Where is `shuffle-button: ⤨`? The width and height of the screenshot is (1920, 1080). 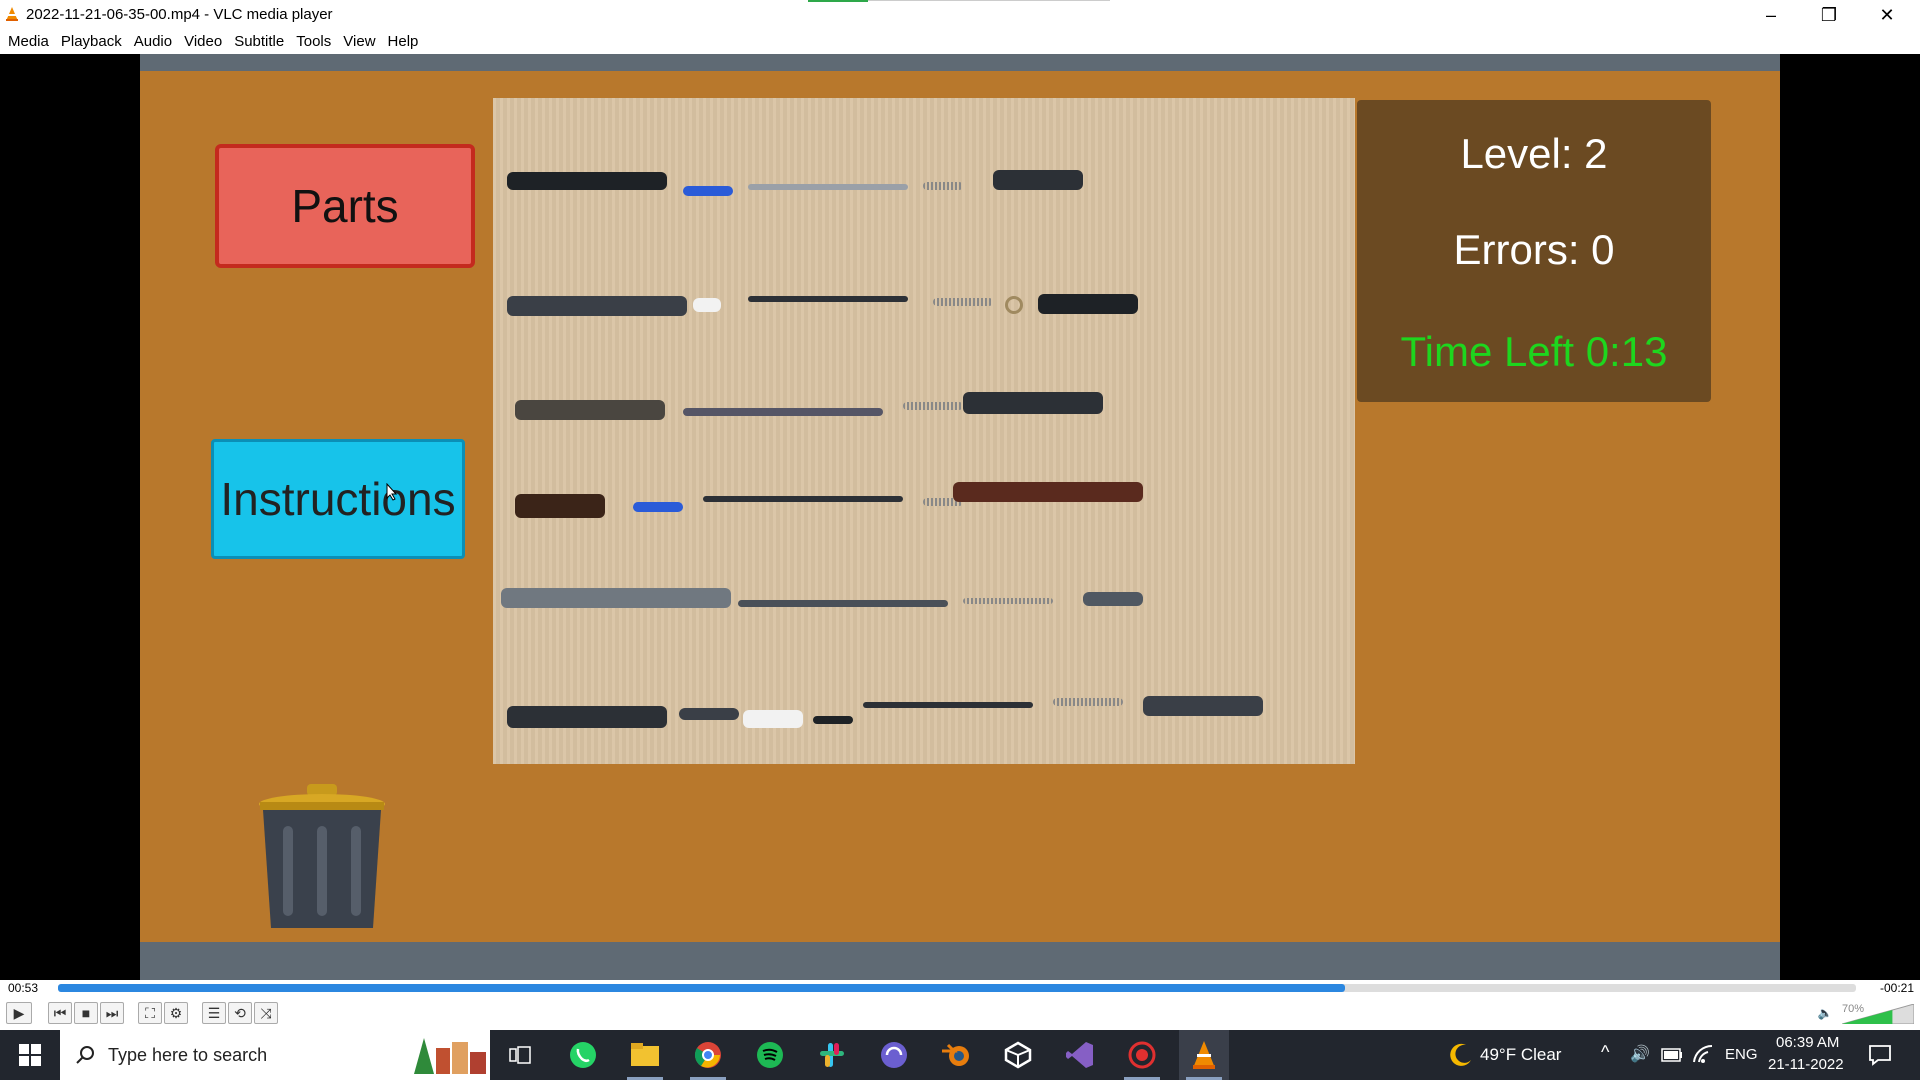 shuffle-button: ⤨ is located at coordinates (266, 1013).